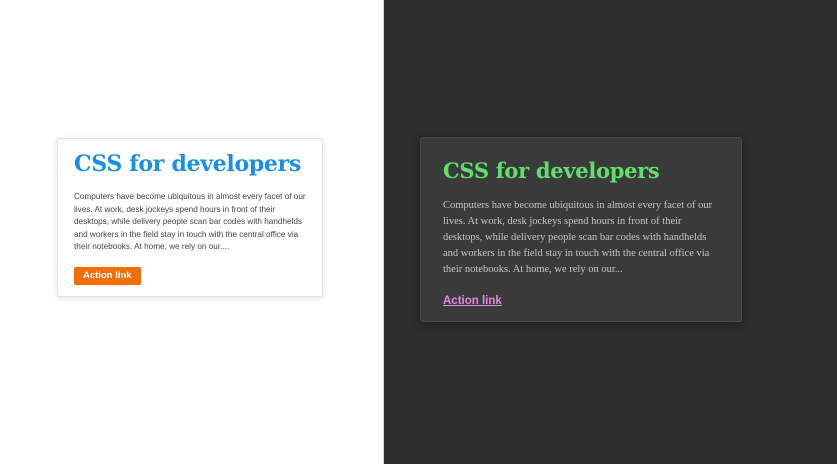 Image resolution: width=837 pixels, height=464 pixels. I want to click on light-action-button: Action link, so click(107, 275).